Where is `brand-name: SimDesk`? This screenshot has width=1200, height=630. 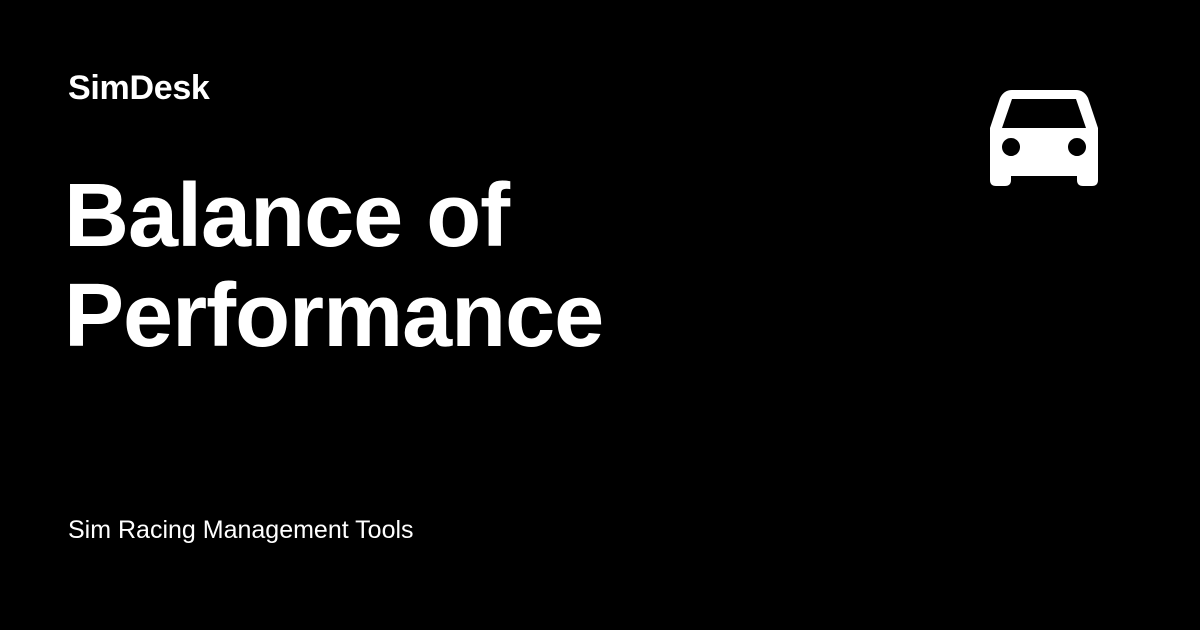 brand-name: SimDesk is located at coordinates (139, 88).